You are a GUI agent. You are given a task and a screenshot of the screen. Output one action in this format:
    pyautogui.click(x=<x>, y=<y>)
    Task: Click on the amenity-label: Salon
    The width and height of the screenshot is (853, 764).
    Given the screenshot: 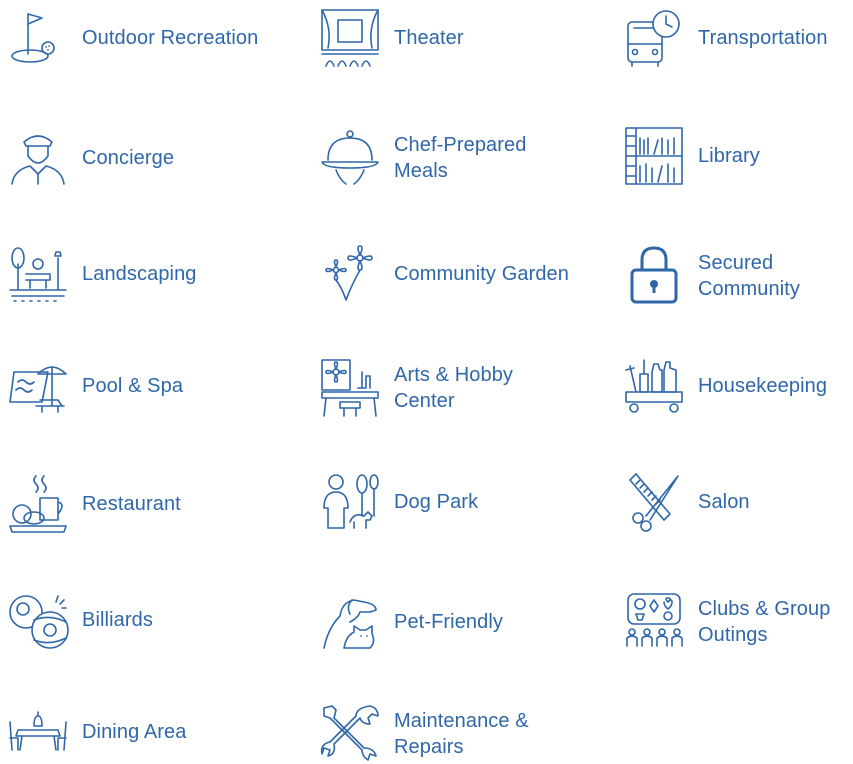 What is the action you would take?
    pyautogui.click(x=724, y=502)
    